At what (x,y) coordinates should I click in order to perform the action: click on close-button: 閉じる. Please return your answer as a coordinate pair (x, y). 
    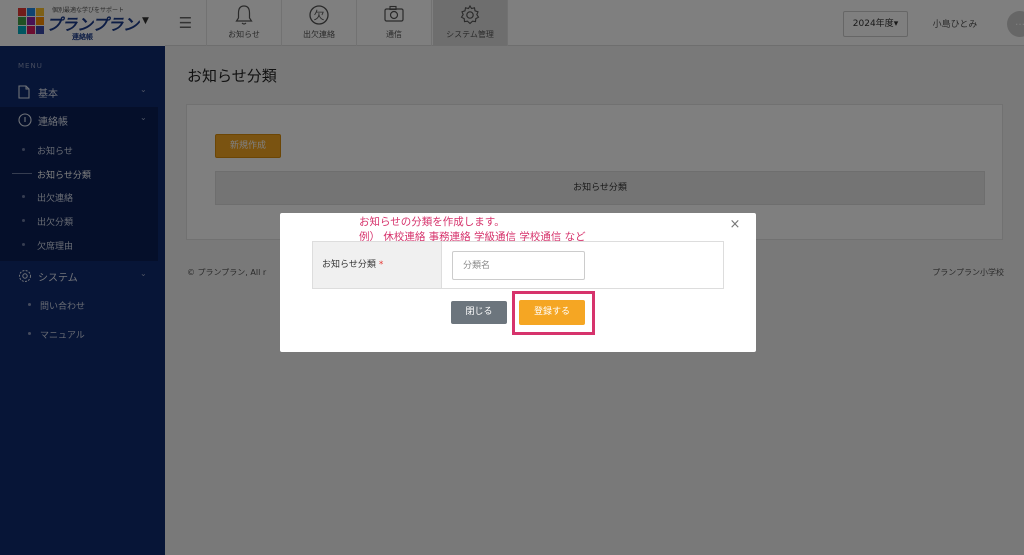
    Looking at the image, I should click on (479, 312).